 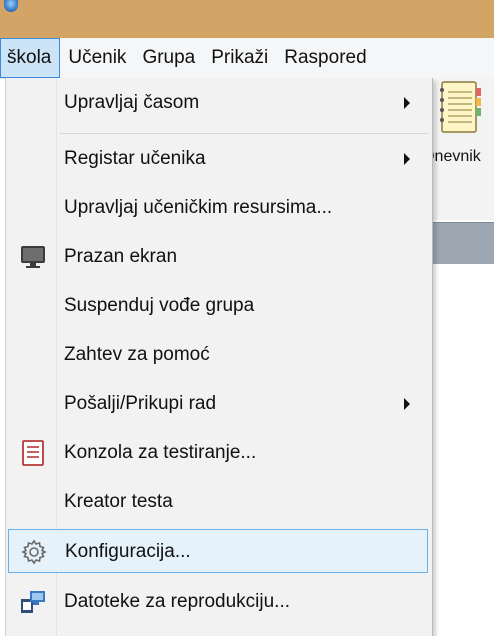 I want to click on background-content, so click(x=462, y=450).